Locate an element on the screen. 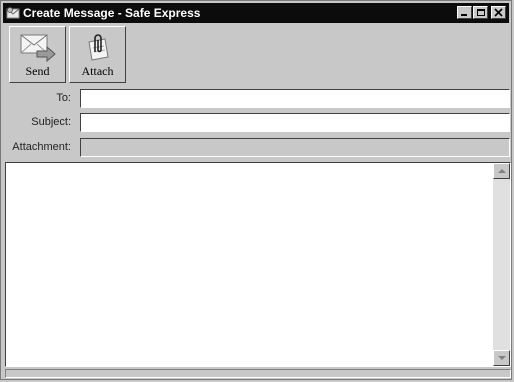  send-button: Send is located at coordinates (37, 54).